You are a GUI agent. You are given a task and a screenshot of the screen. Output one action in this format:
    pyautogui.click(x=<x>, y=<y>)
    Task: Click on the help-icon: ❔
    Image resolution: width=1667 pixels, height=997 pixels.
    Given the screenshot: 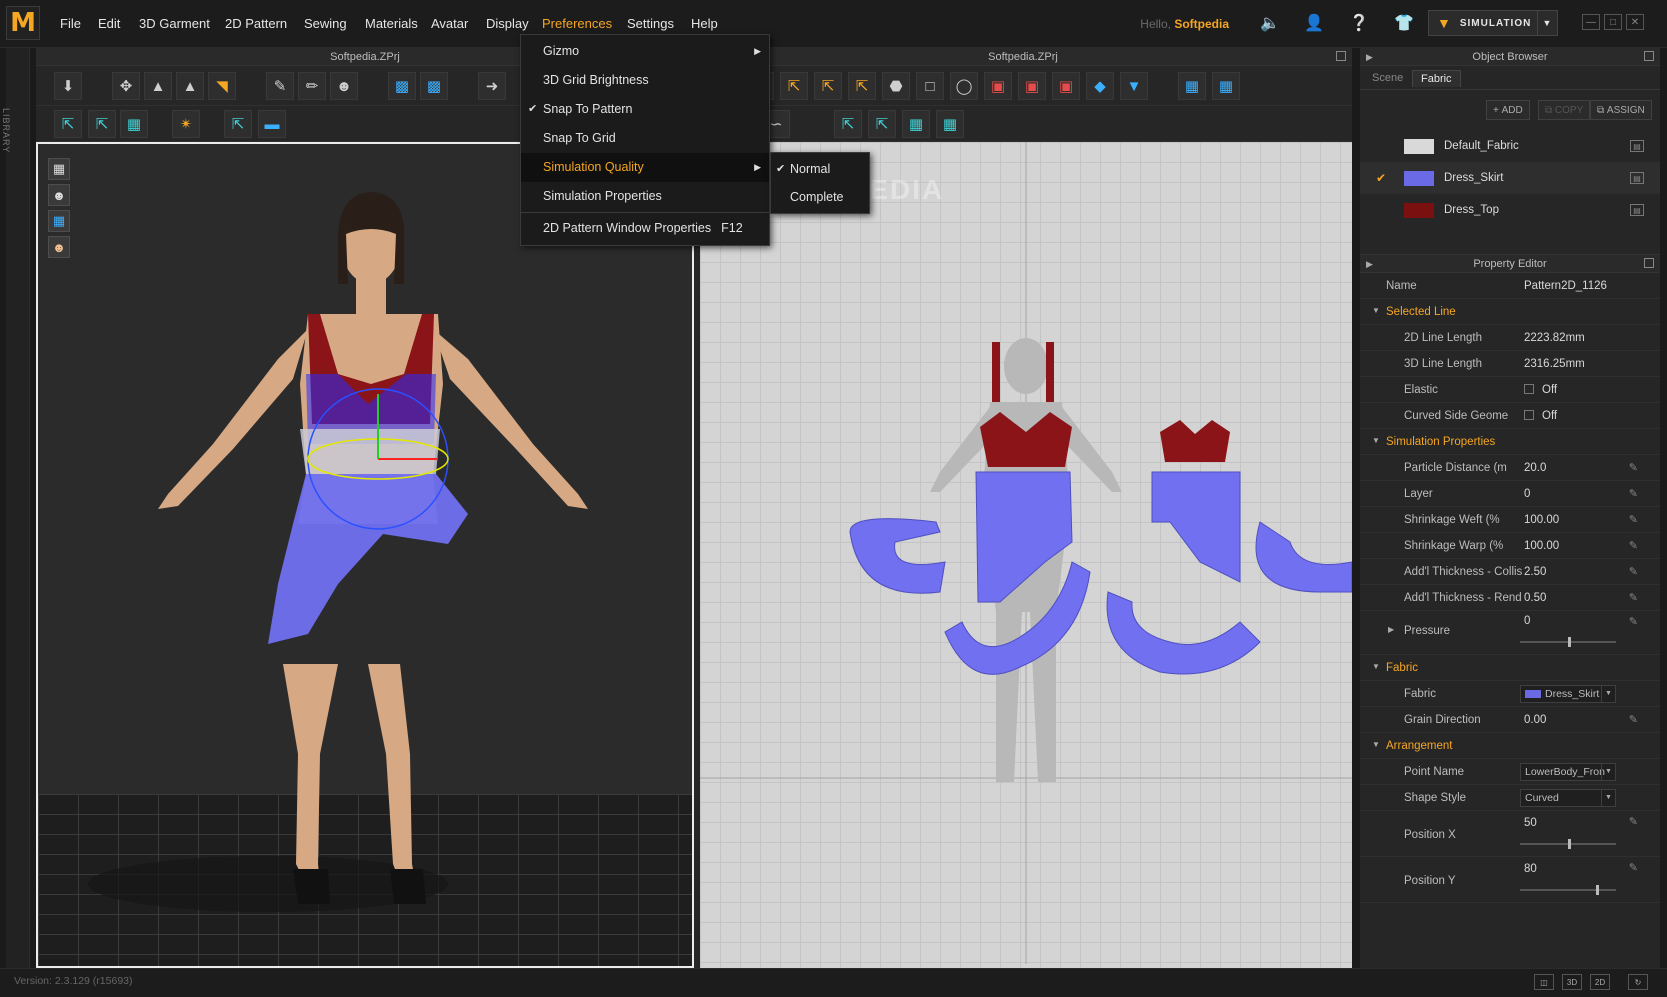 What is the action you would take?
    pyautogui.click(x=1359, y=23)
    